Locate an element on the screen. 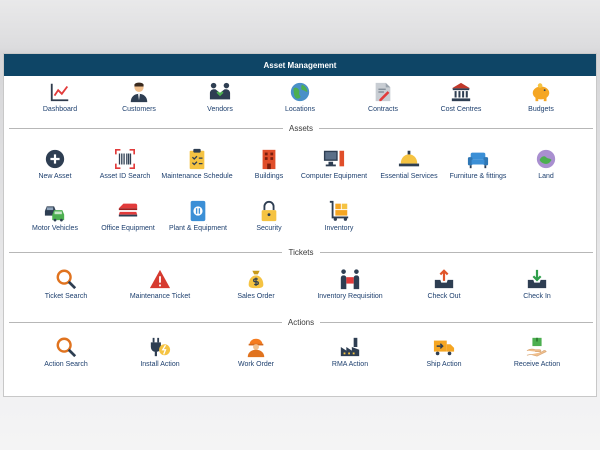 This screenshot has height=450, width=600. plug-icon is located at coordinates (160, 347).